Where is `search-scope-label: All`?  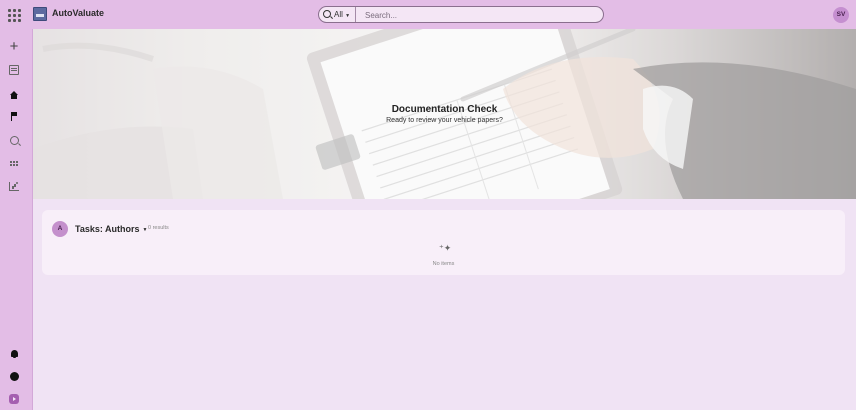 search-scope-label: All is located at coordinates (338, 14).